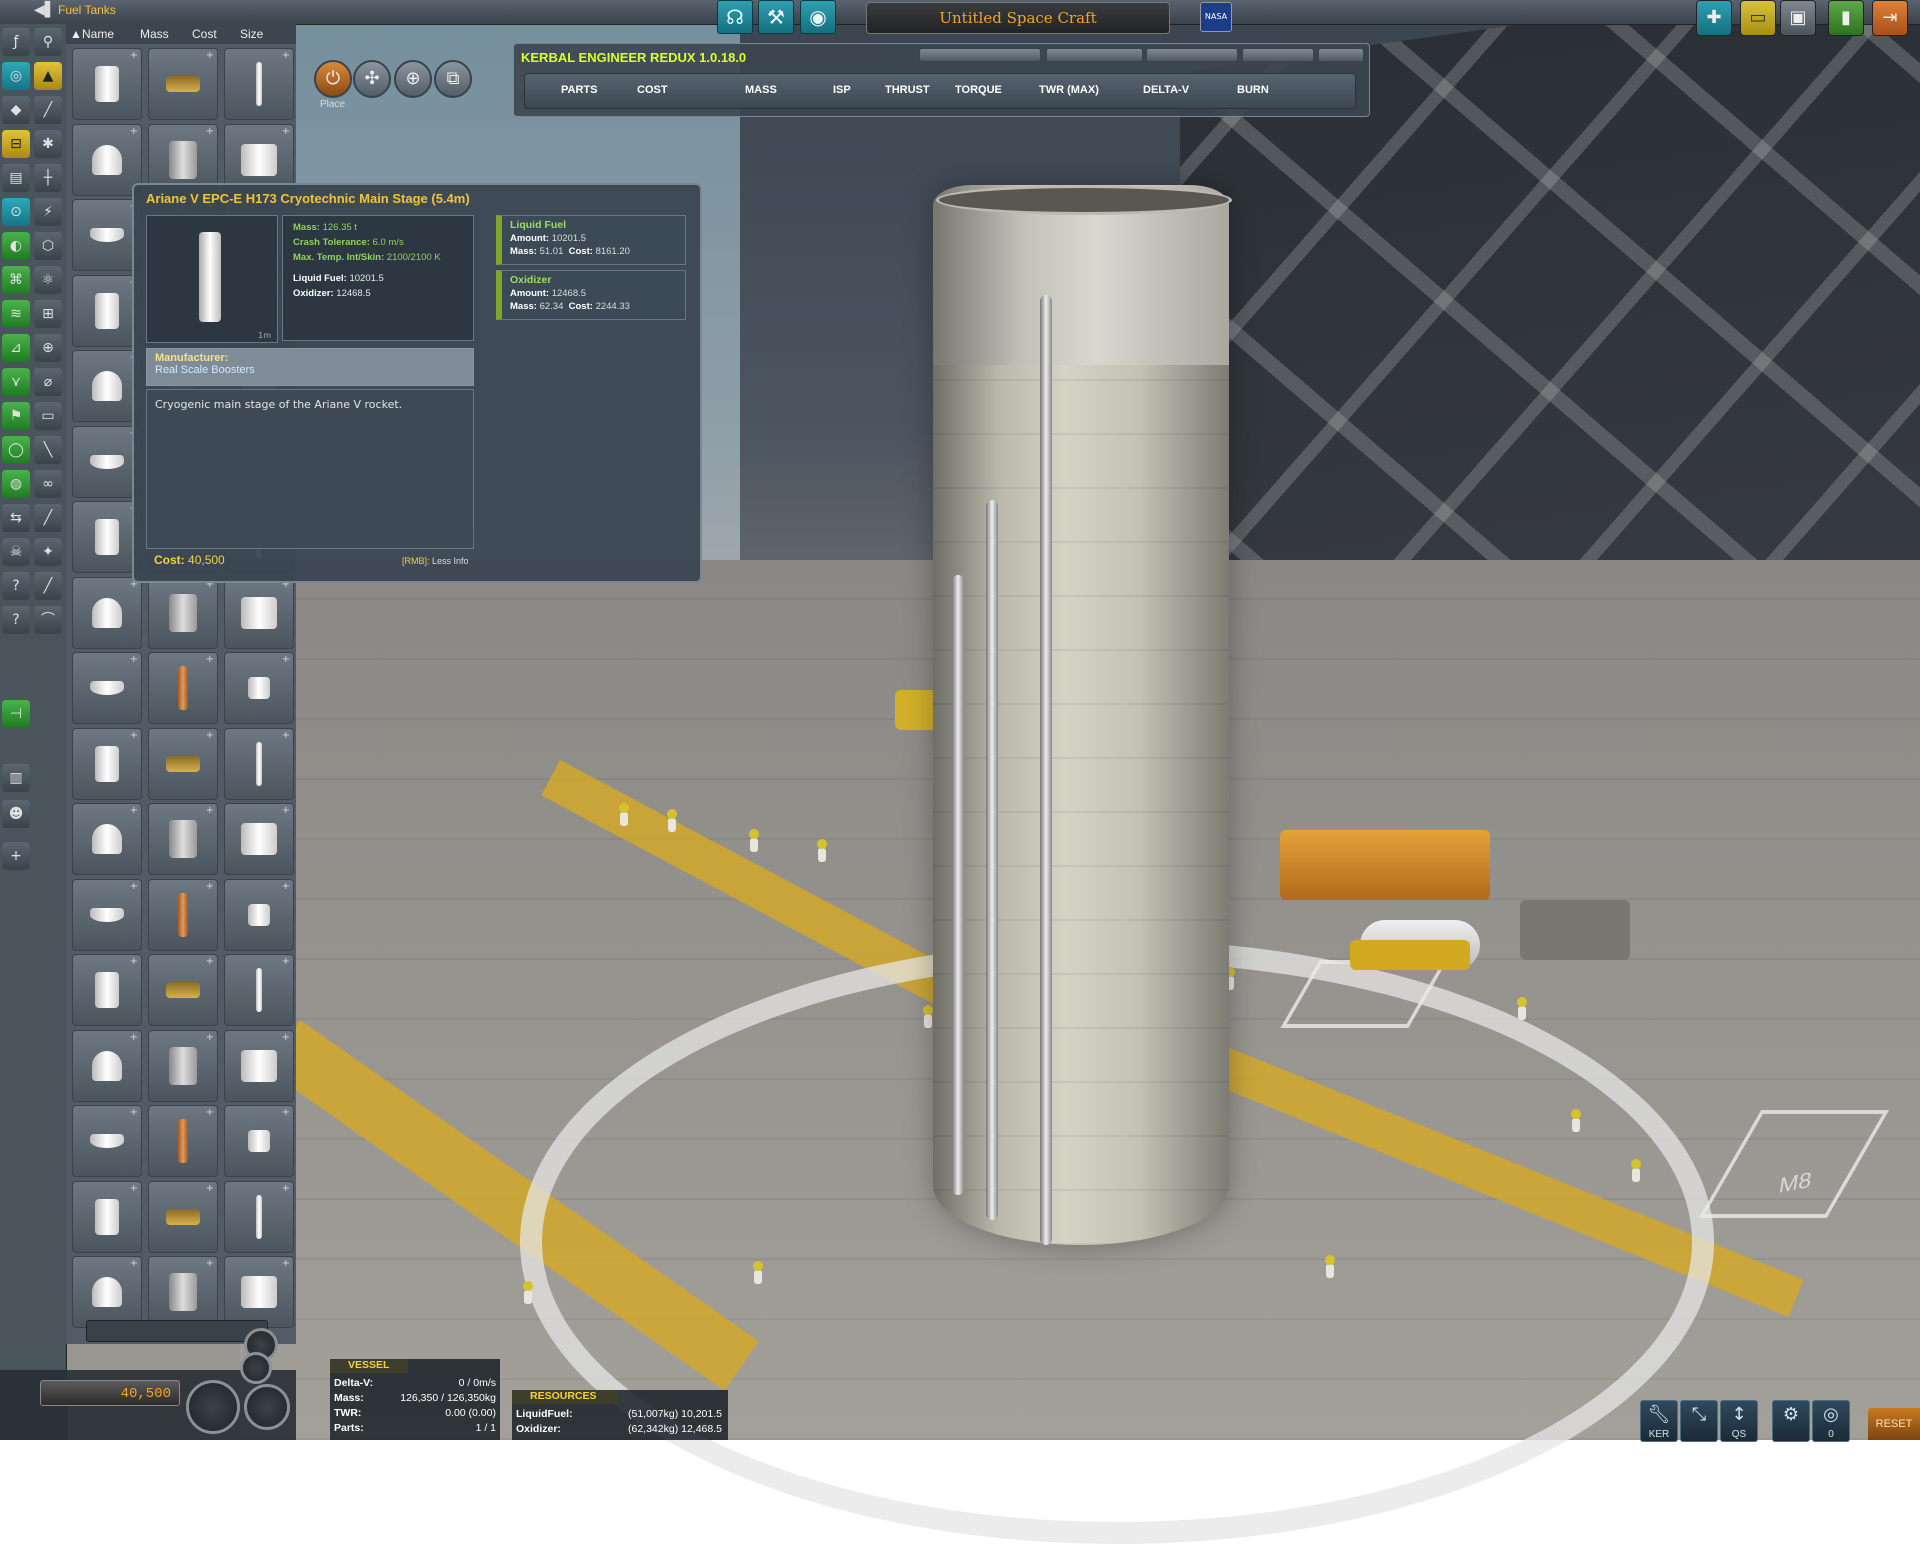  I want to click on command-category-icon: ◆, so click(16, 110).